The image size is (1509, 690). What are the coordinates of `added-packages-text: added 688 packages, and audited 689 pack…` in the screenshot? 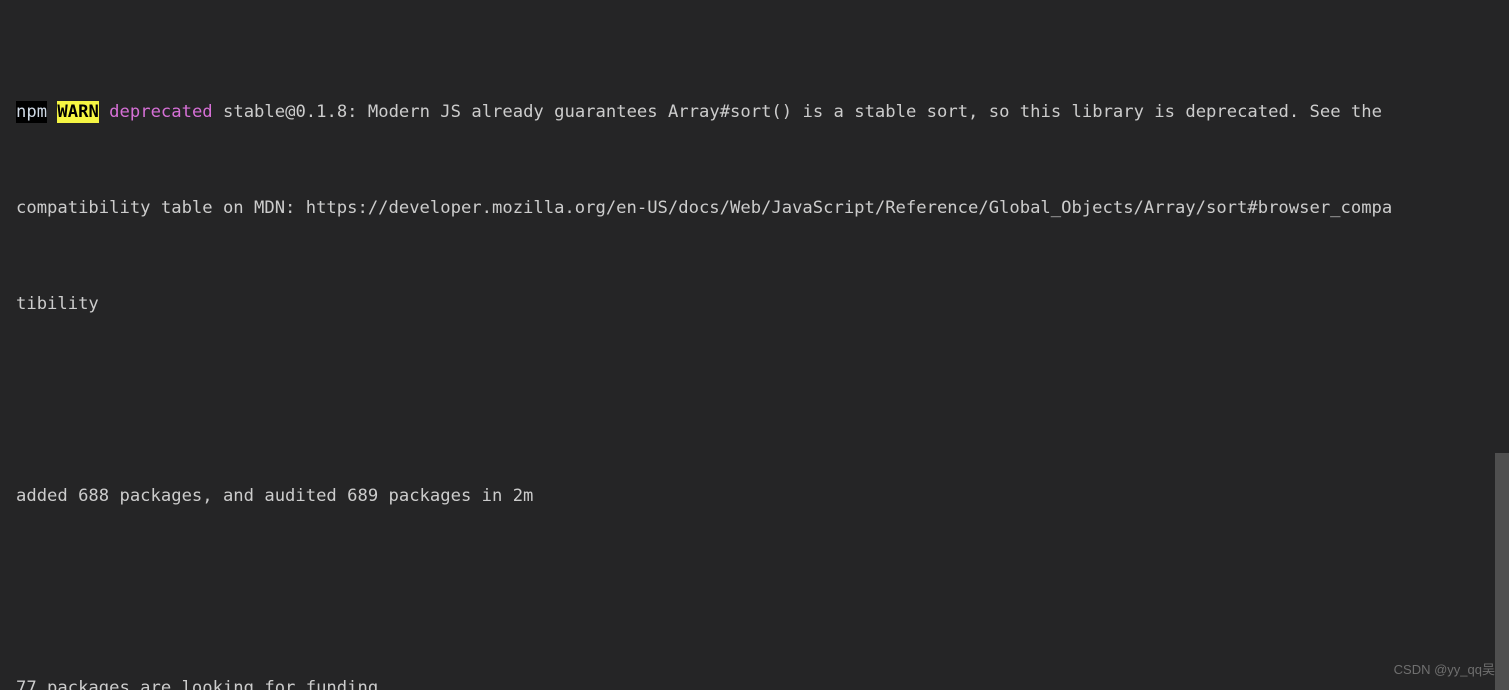 It's located at (275, 496).